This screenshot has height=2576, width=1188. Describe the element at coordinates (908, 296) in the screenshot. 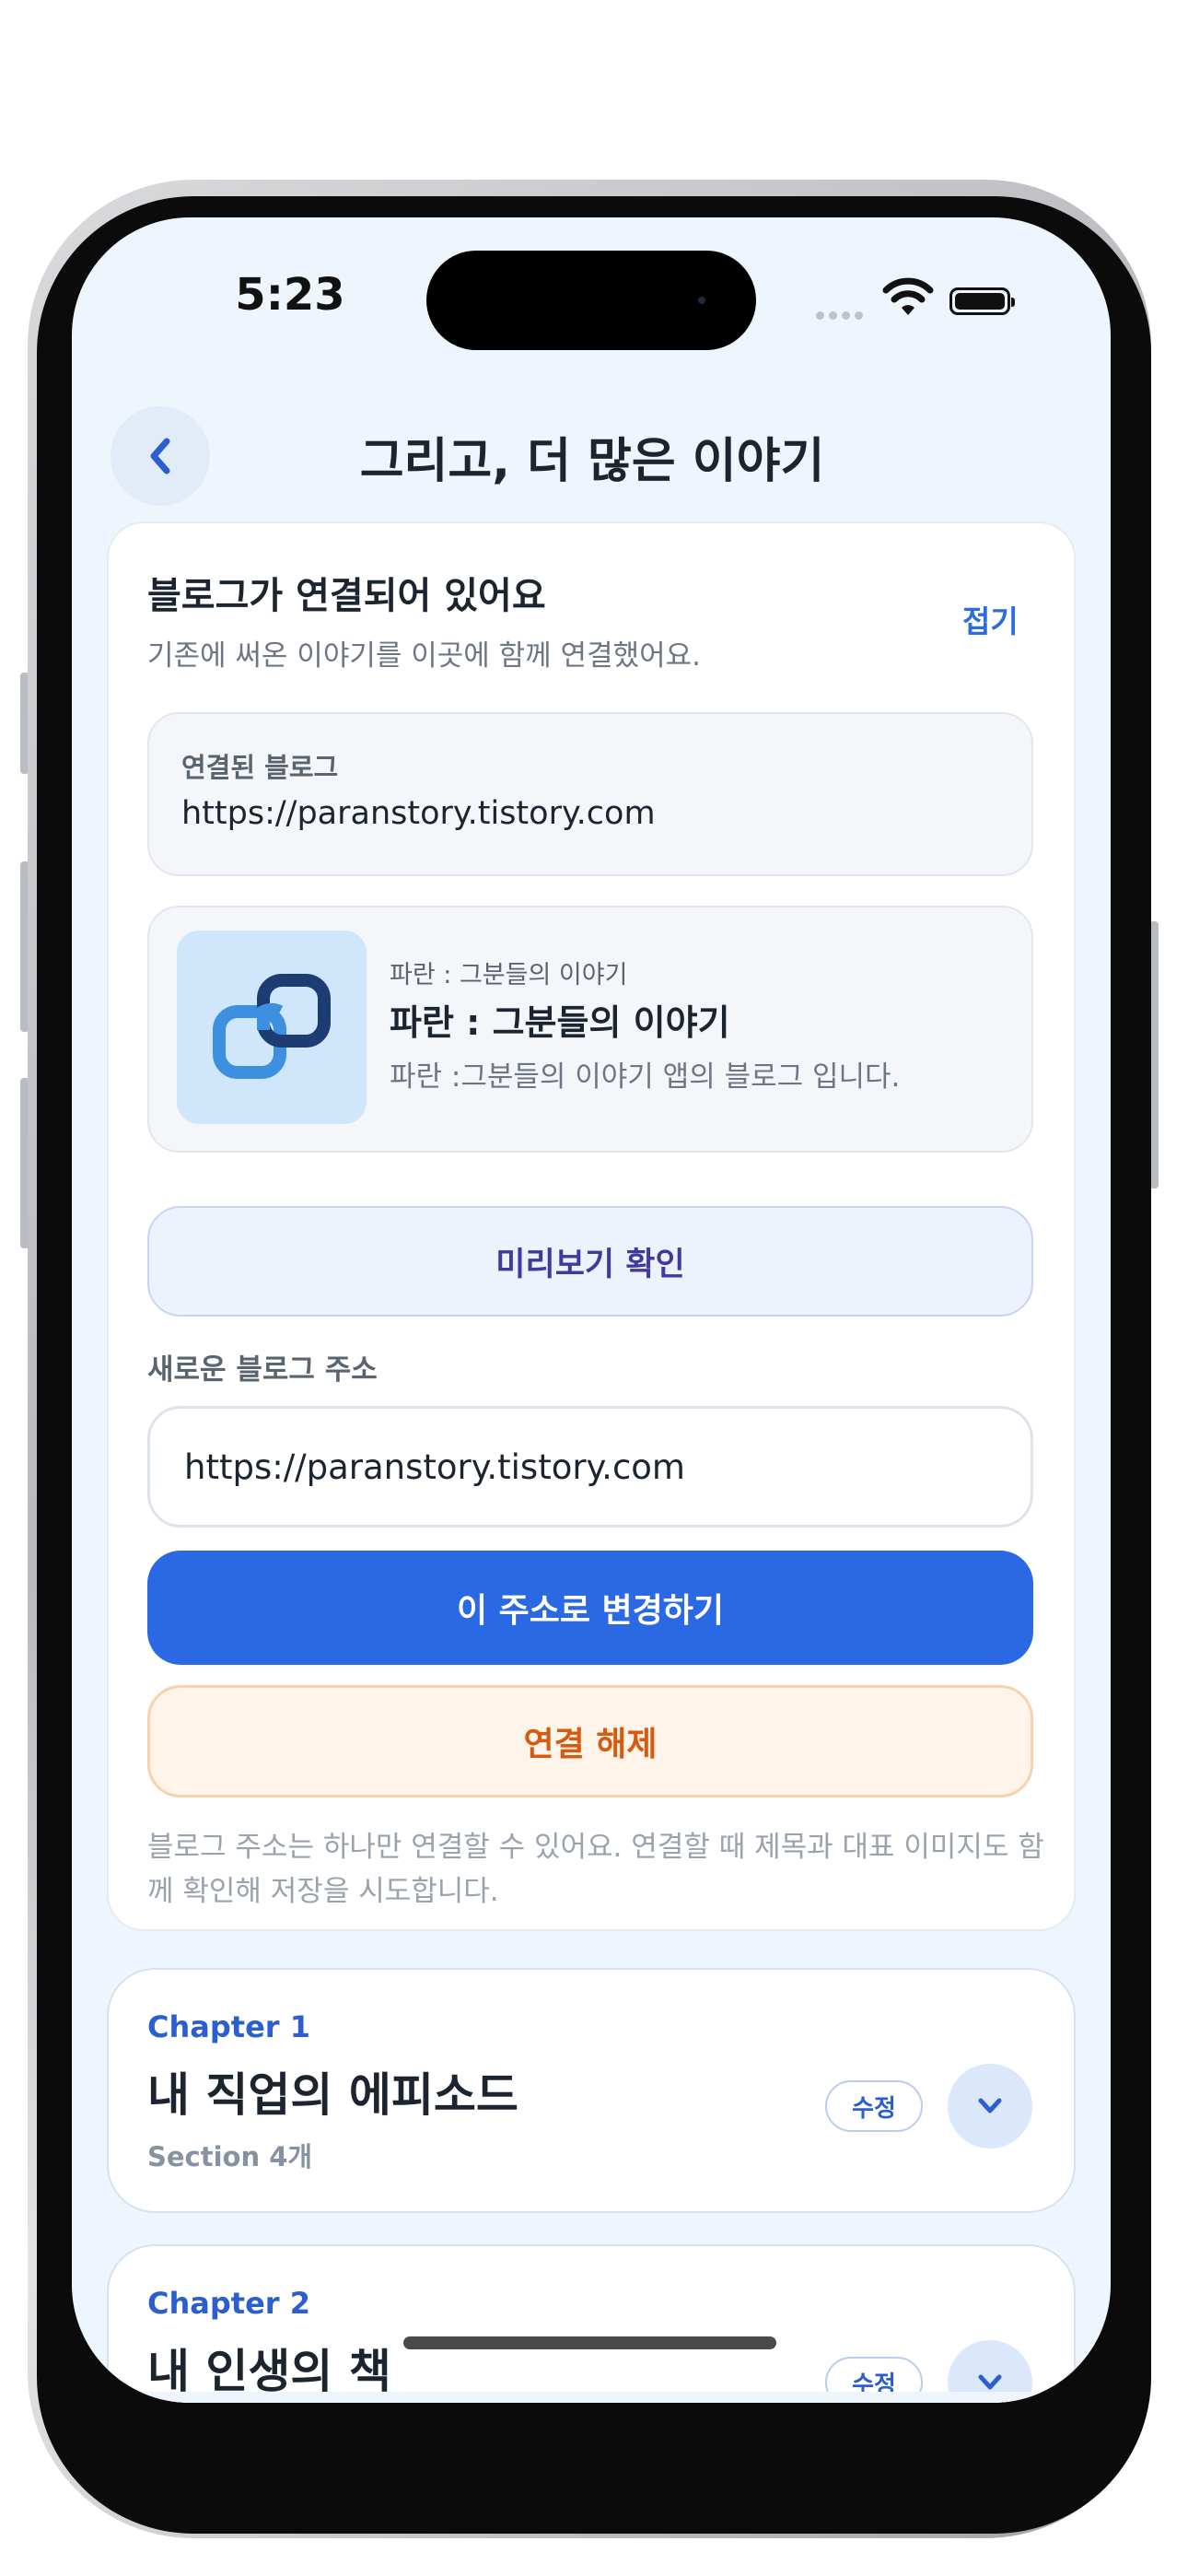

I see `wifi-icon` at that location.